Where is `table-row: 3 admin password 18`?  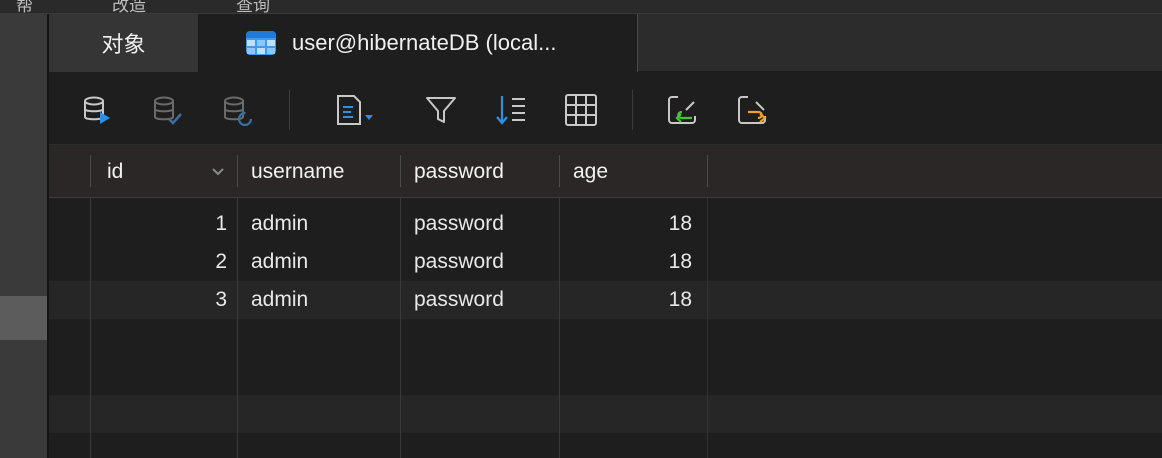 table-row: 3 admin password 18 is located at coordinates (605, 300).